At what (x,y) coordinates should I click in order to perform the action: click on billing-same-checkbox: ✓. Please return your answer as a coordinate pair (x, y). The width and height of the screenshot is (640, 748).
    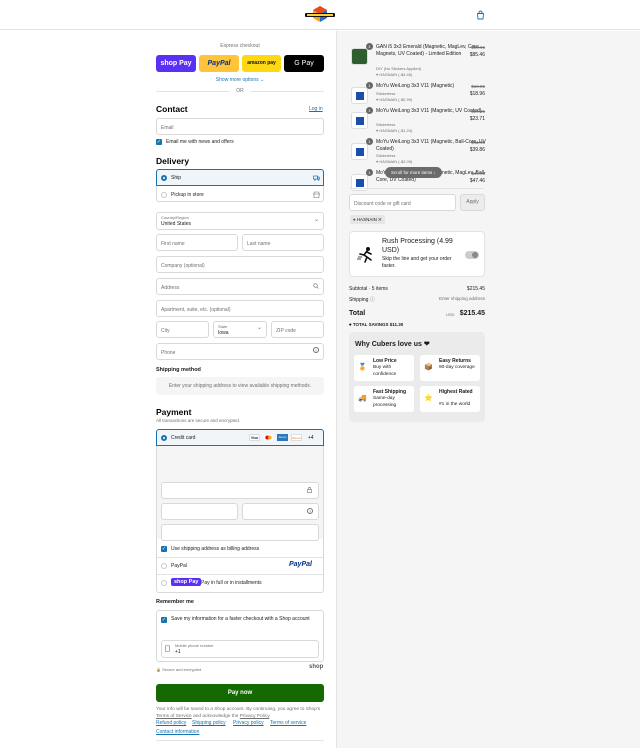
    Looking at the image, I should click on (164, 549).